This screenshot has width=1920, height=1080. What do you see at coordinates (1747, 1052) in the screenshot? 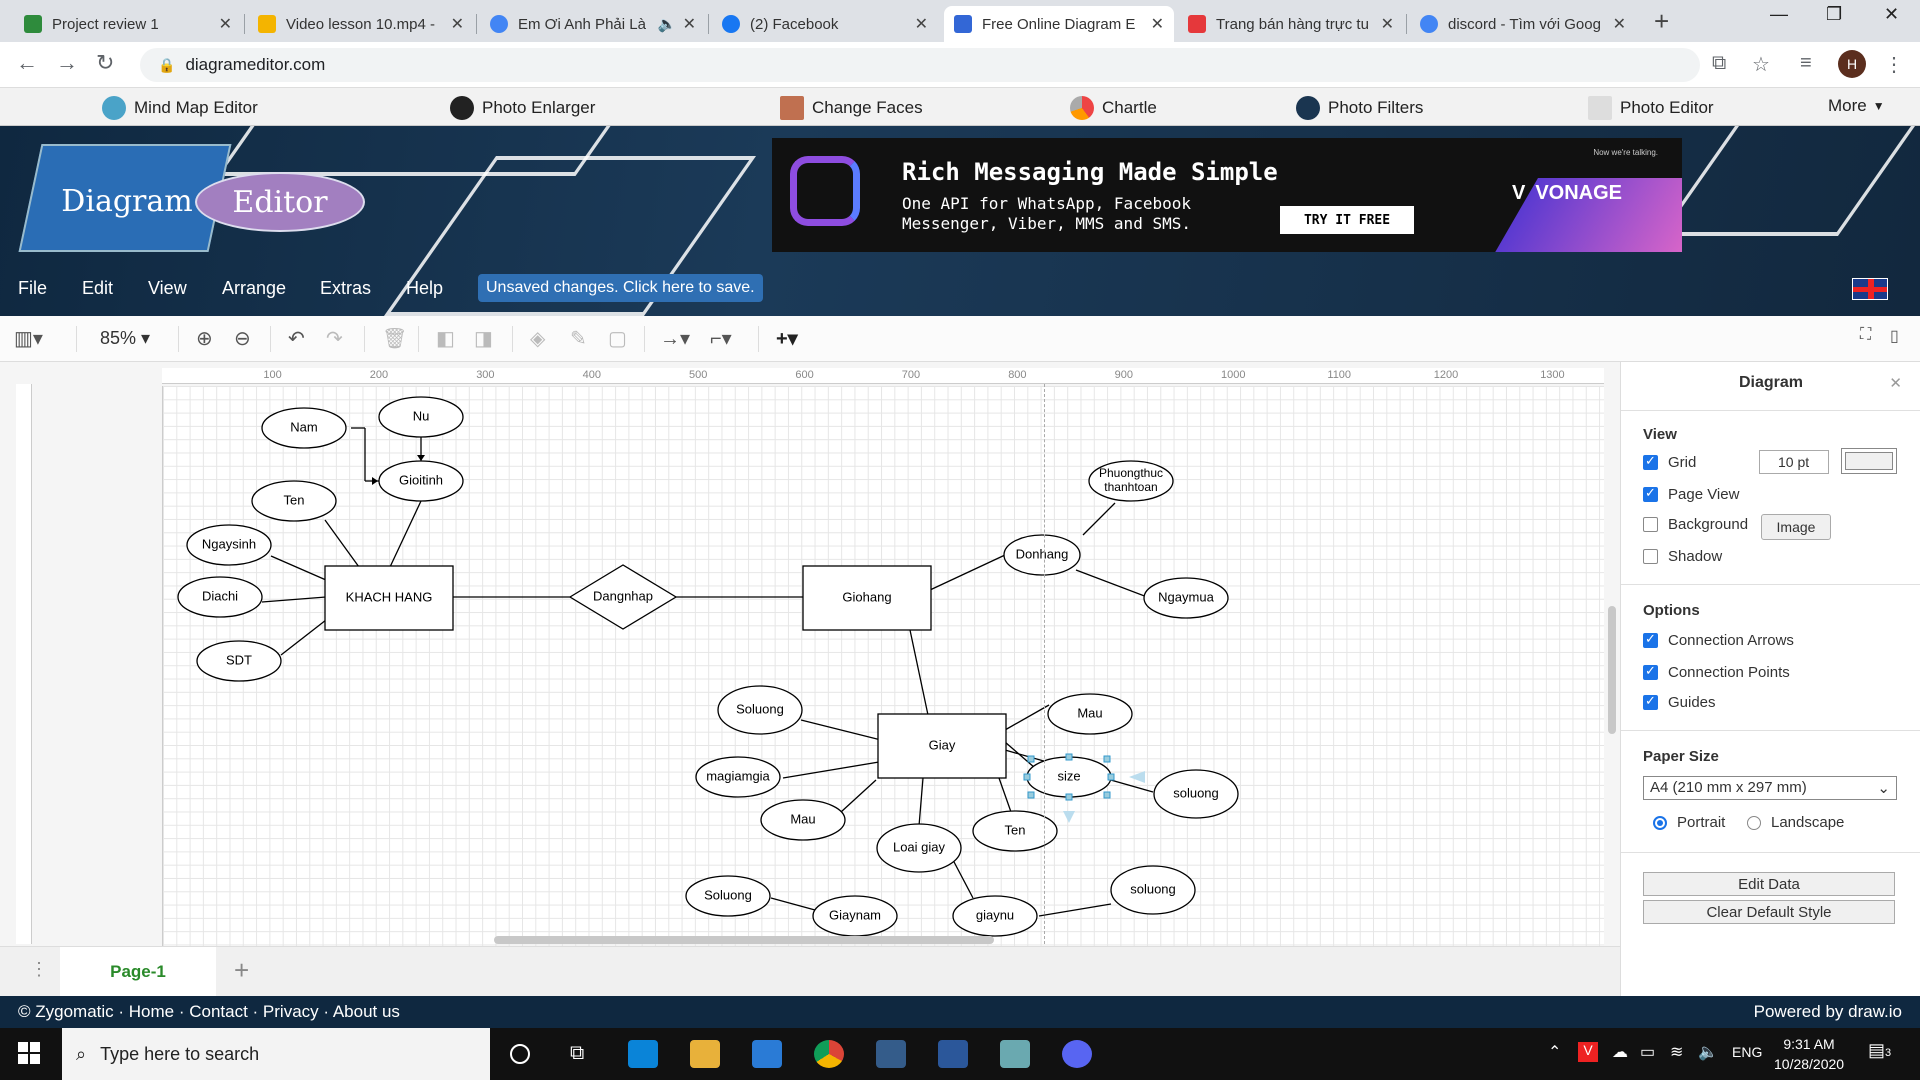
I see `language-indicator: ENG` at bounding box center [1747, 1052].